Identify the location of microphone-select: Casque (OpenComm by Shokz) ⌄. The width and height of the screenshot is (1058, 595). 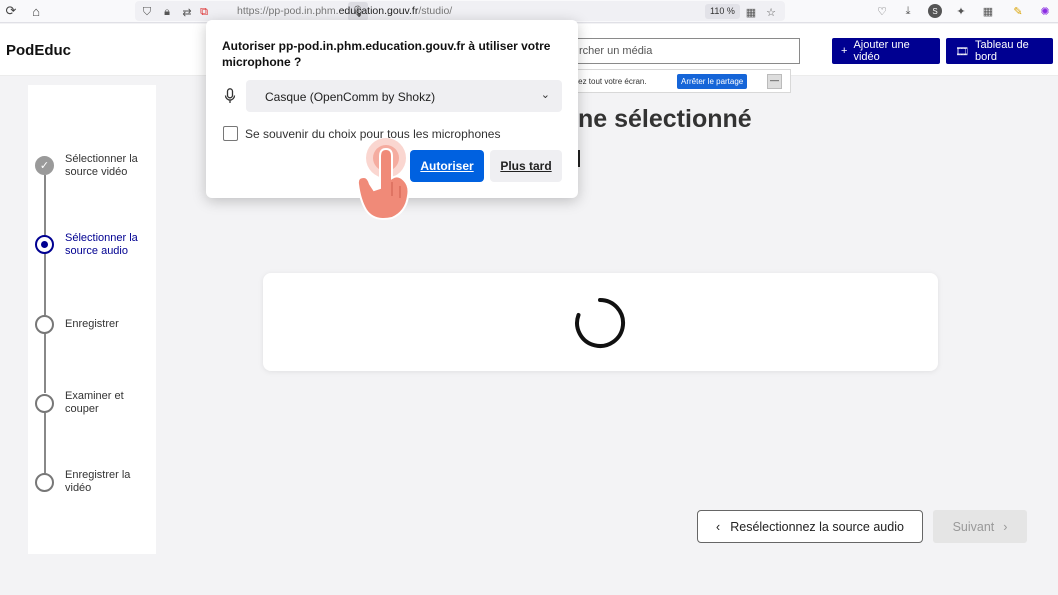
(404, 96).